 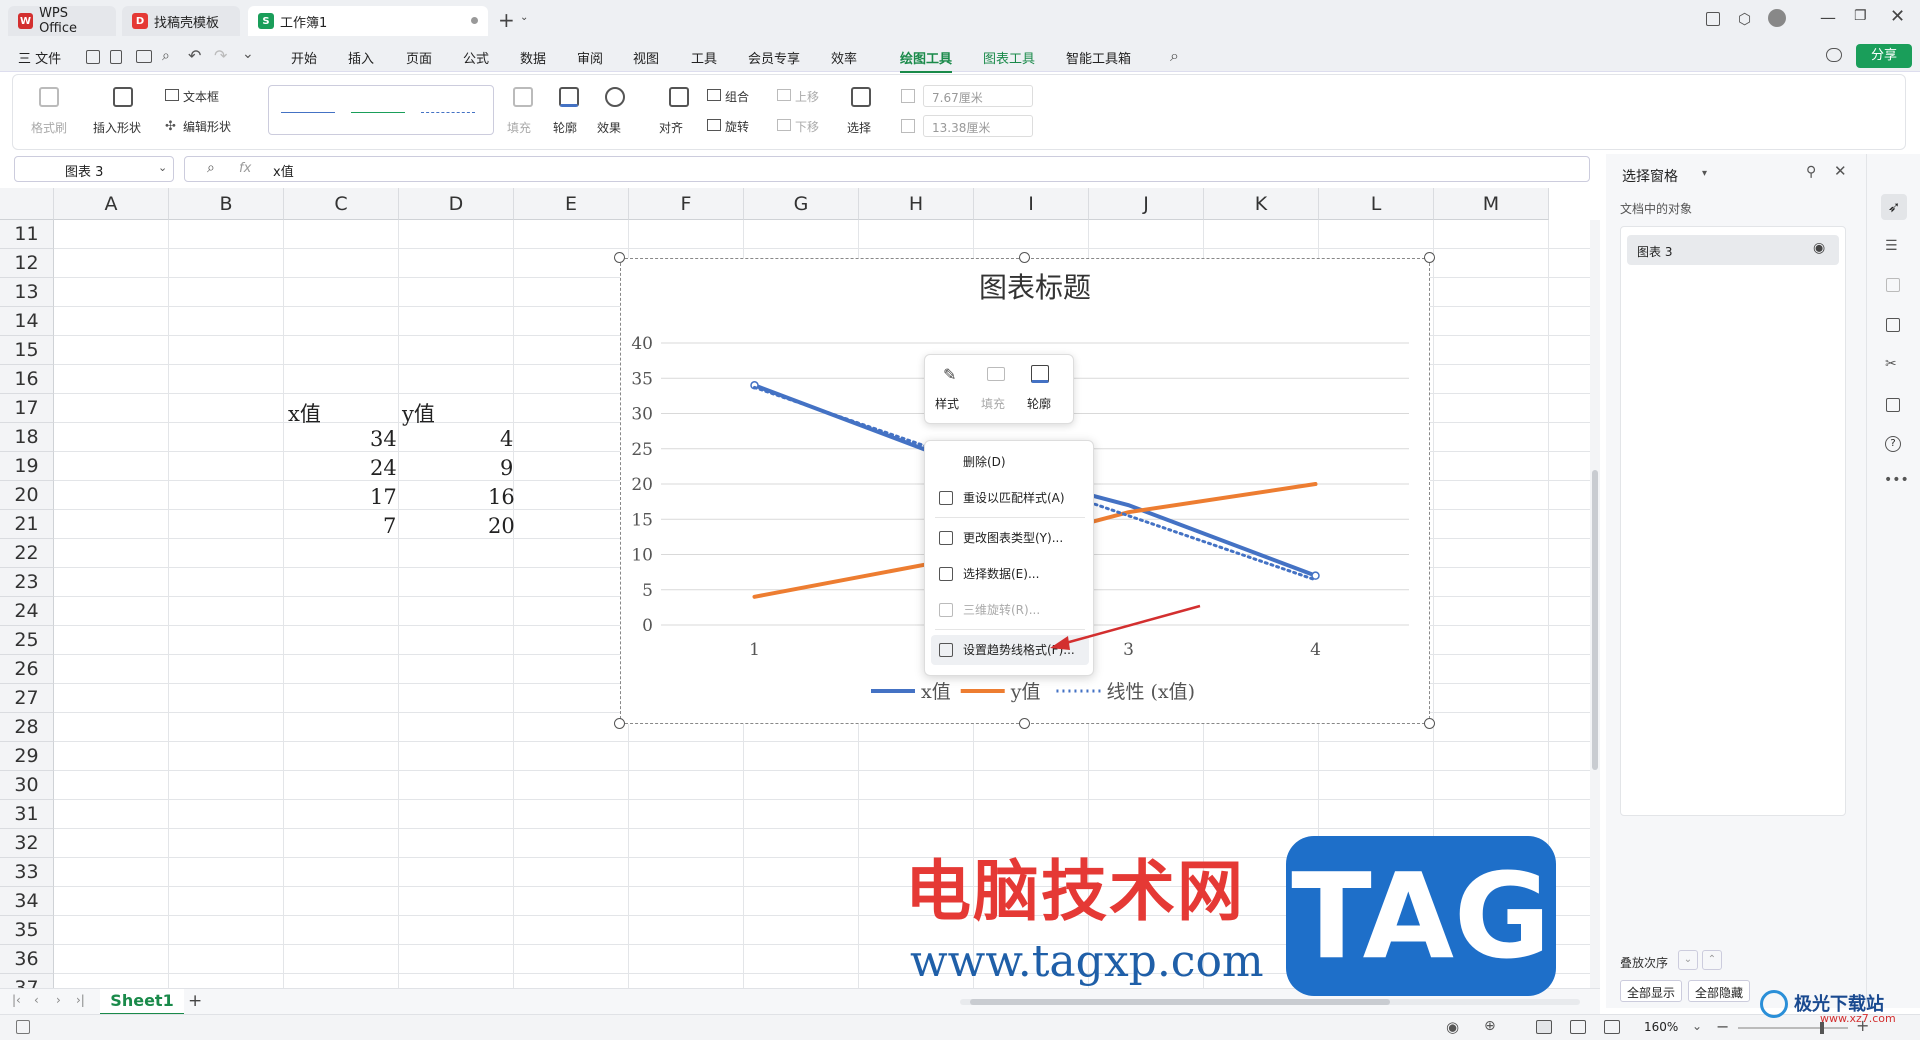 I want to click on minimize-icon: —, so click(x=1828, y=17).